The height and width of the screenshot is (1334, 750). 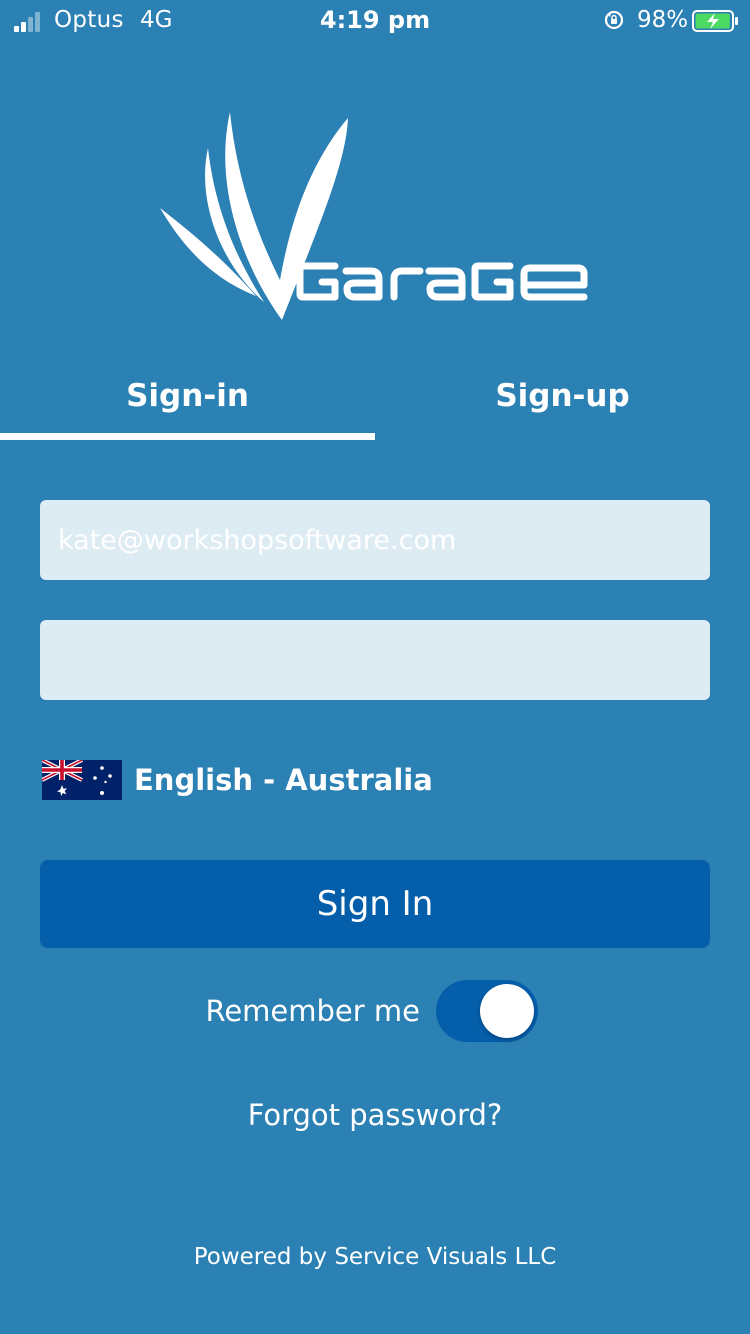 I want to click on tab-sign-in: Sign-in, so click(x=187, y=397).